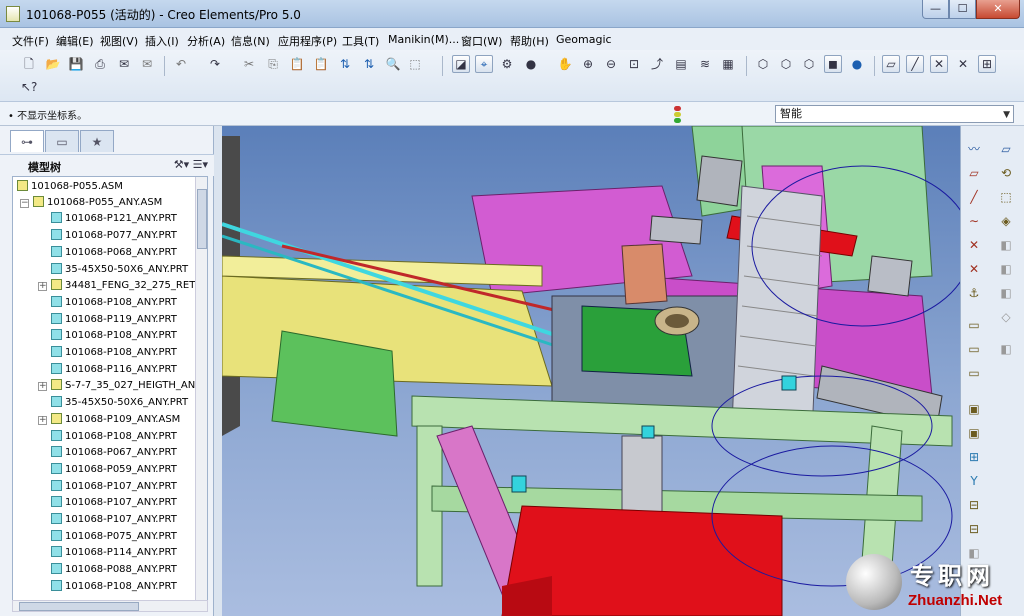  What do you see at coordinates (1006, 269) in the screenshot?
I see `blend-icon: ◧` at bounding box center [1006, 269].